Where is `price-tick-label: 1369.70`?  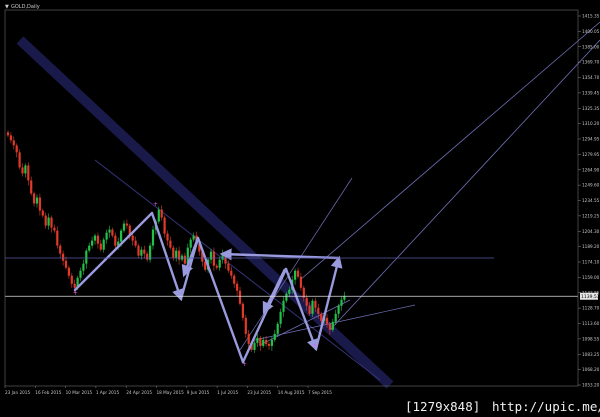
price-tick-label: 1369.70 is located at coordinates (591, 62).